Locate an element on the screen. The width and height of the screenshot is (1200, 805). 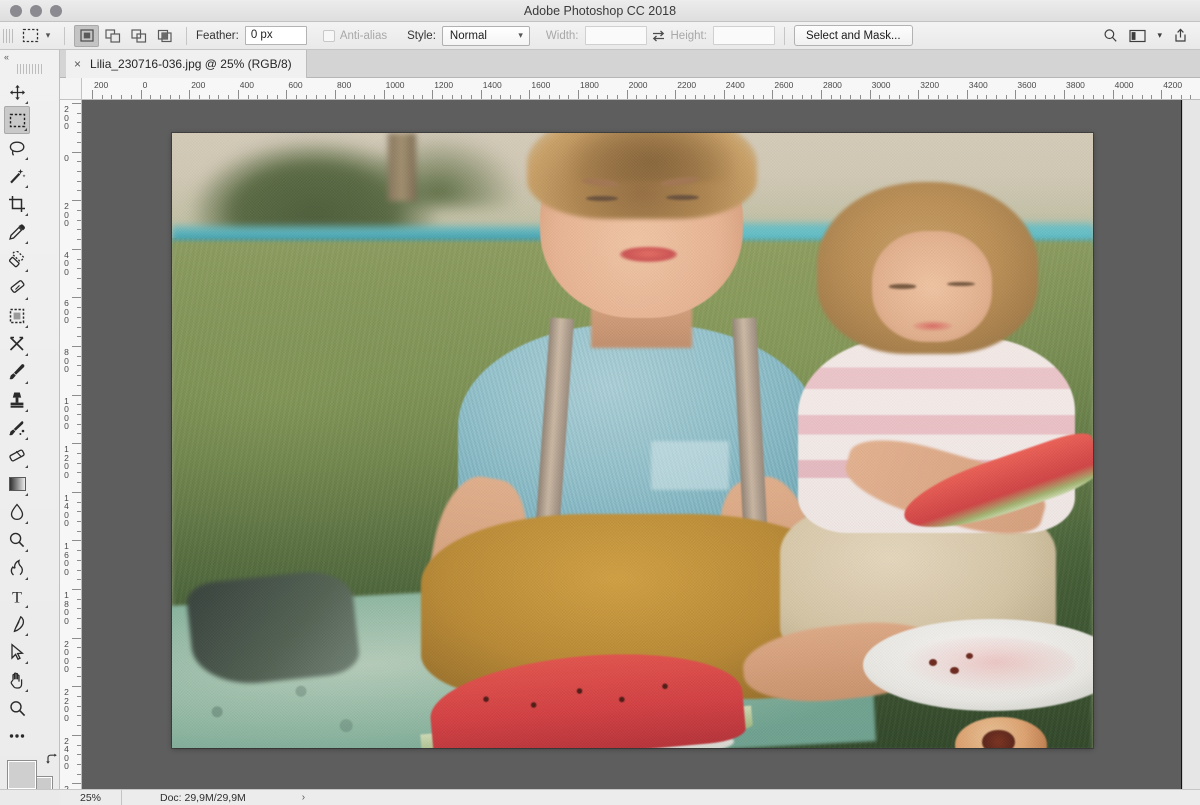
move-tool is located at coordinates (17, 92).